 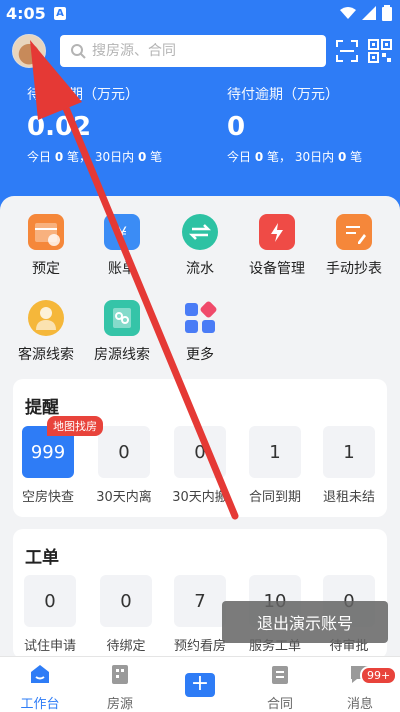 What do you see at coordinates (42, 408) in the screenshot?
I see `card-title: 提醒` at bounding box center [42, 408].